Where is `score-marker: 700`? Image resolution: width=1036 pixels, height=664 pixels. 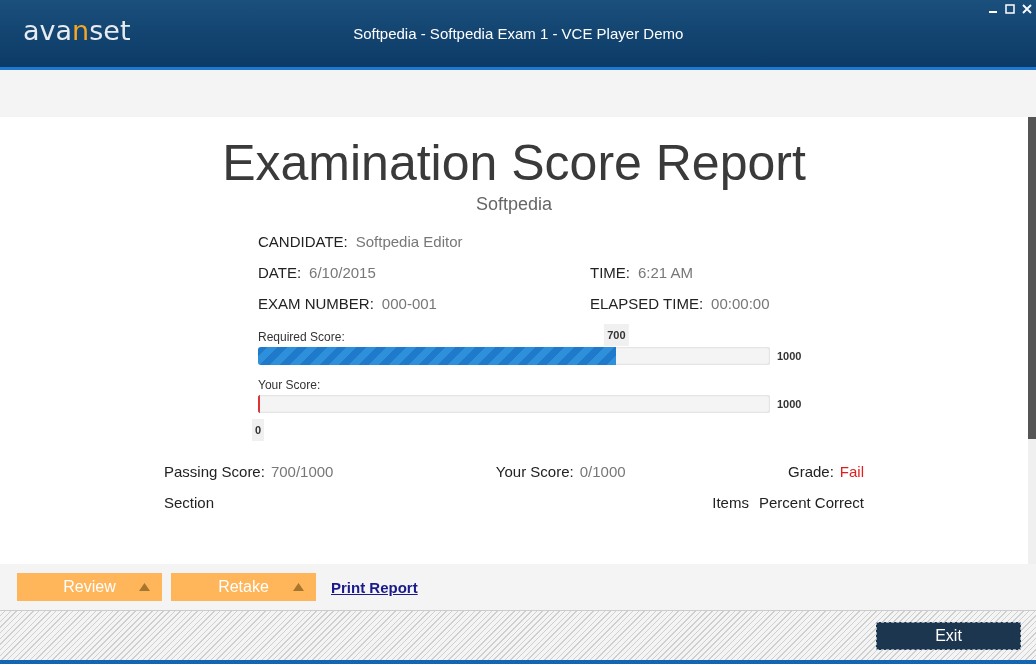 score-marker: 700 is located at coordinates (616, 335).